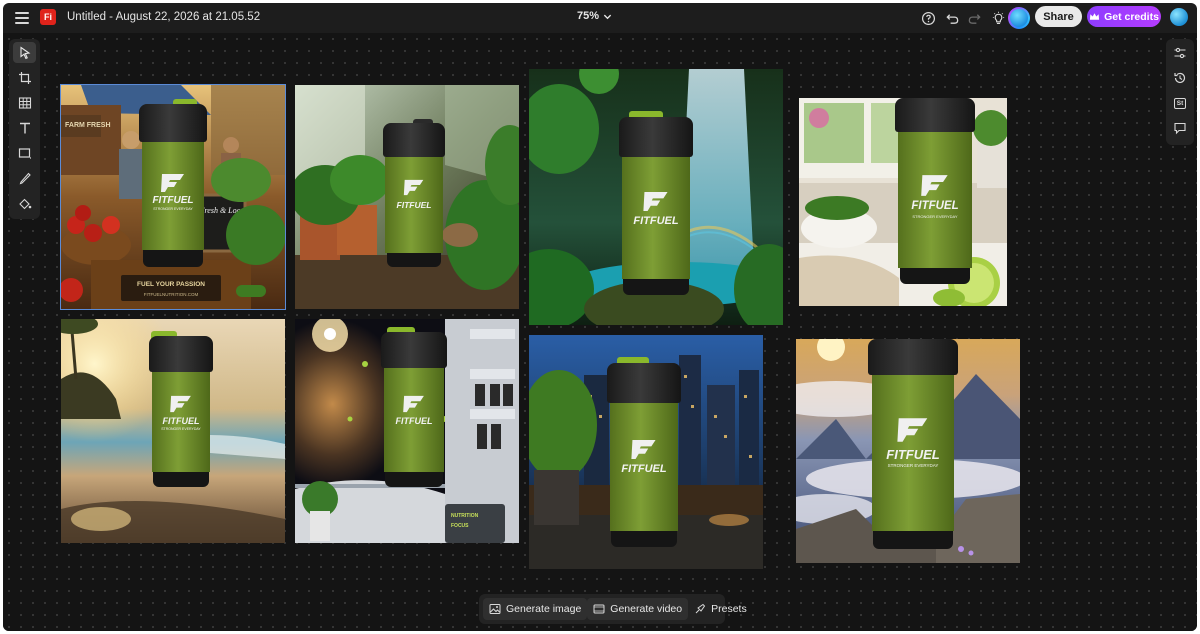  Describe the element at coordinates (24, 52) in the screenshot. I see `select-tool-icon` at that location.